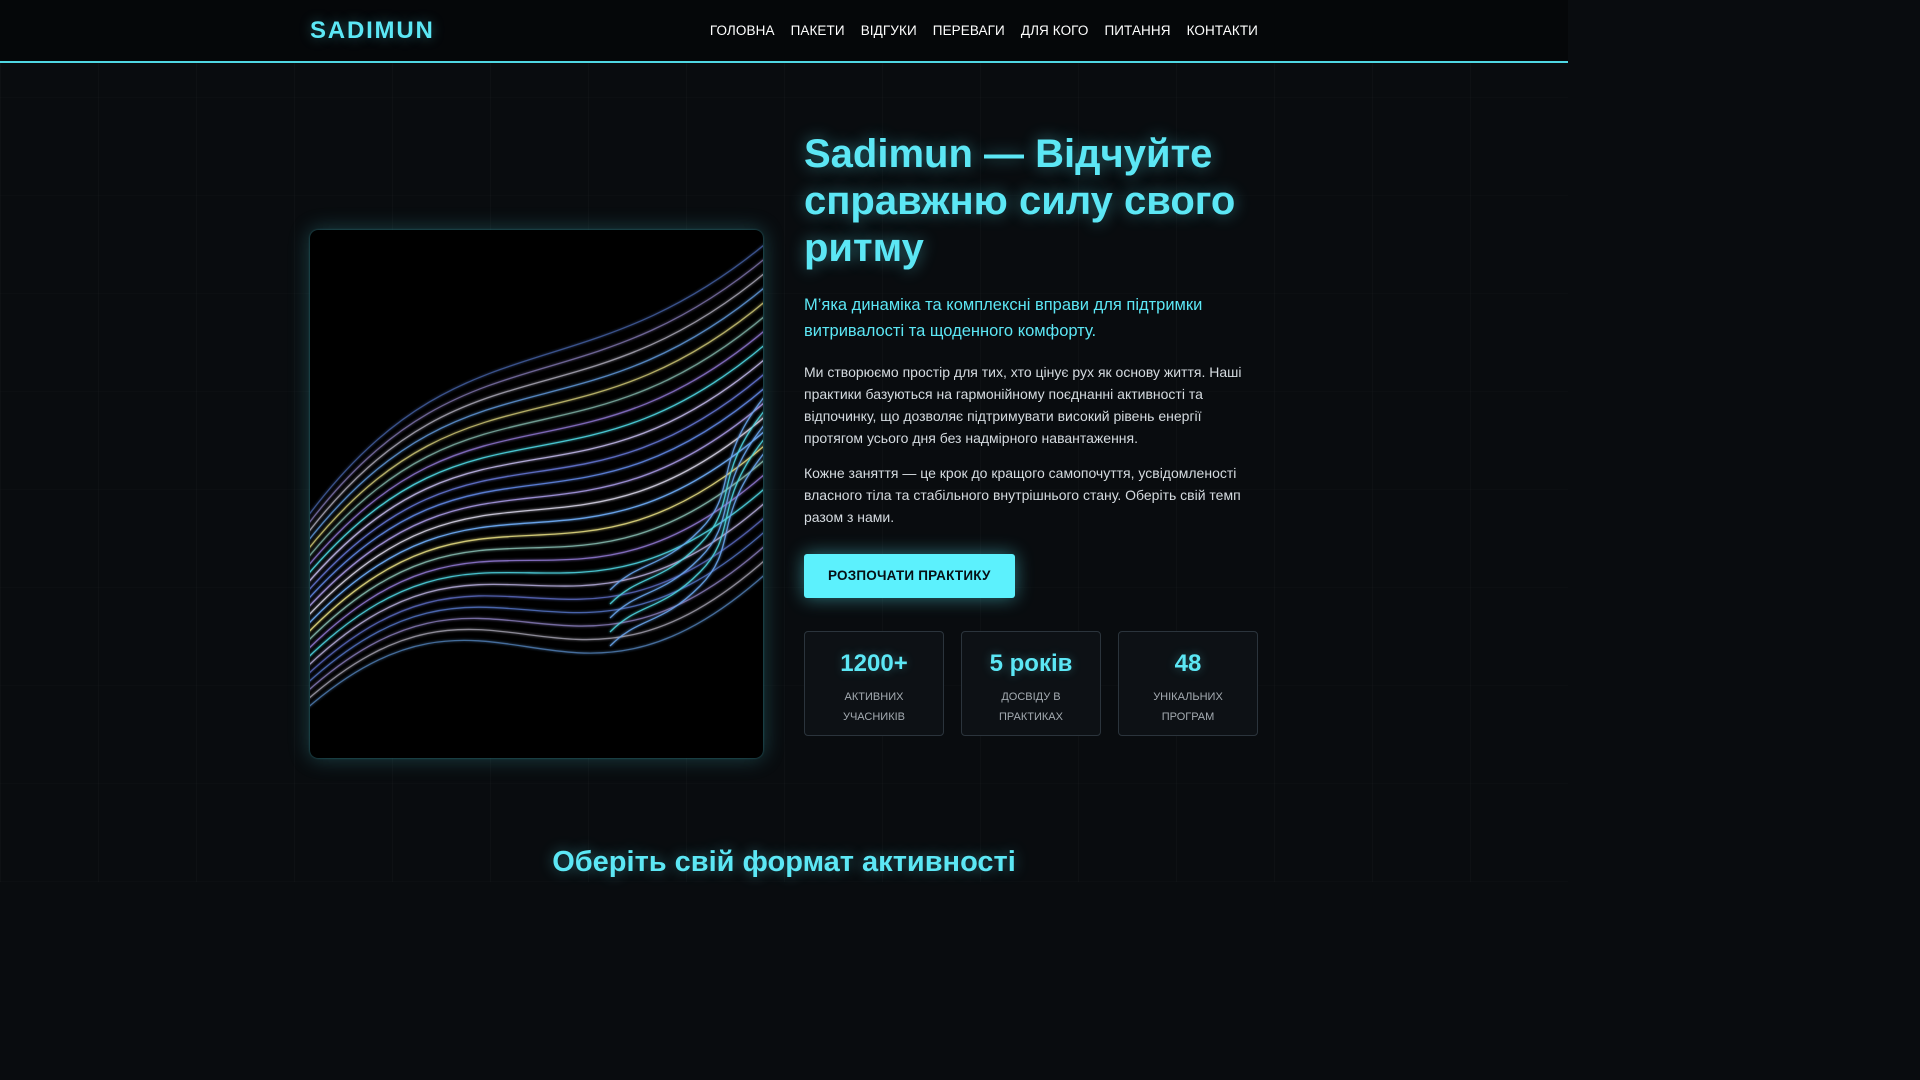 The width and height of the screenshot is (1920, 1080). What do you see at coordinates (889, 30) in the screenshot?
I see `nav-item-reviews: ВІДГУКИ` at bounding box center [889, 30].